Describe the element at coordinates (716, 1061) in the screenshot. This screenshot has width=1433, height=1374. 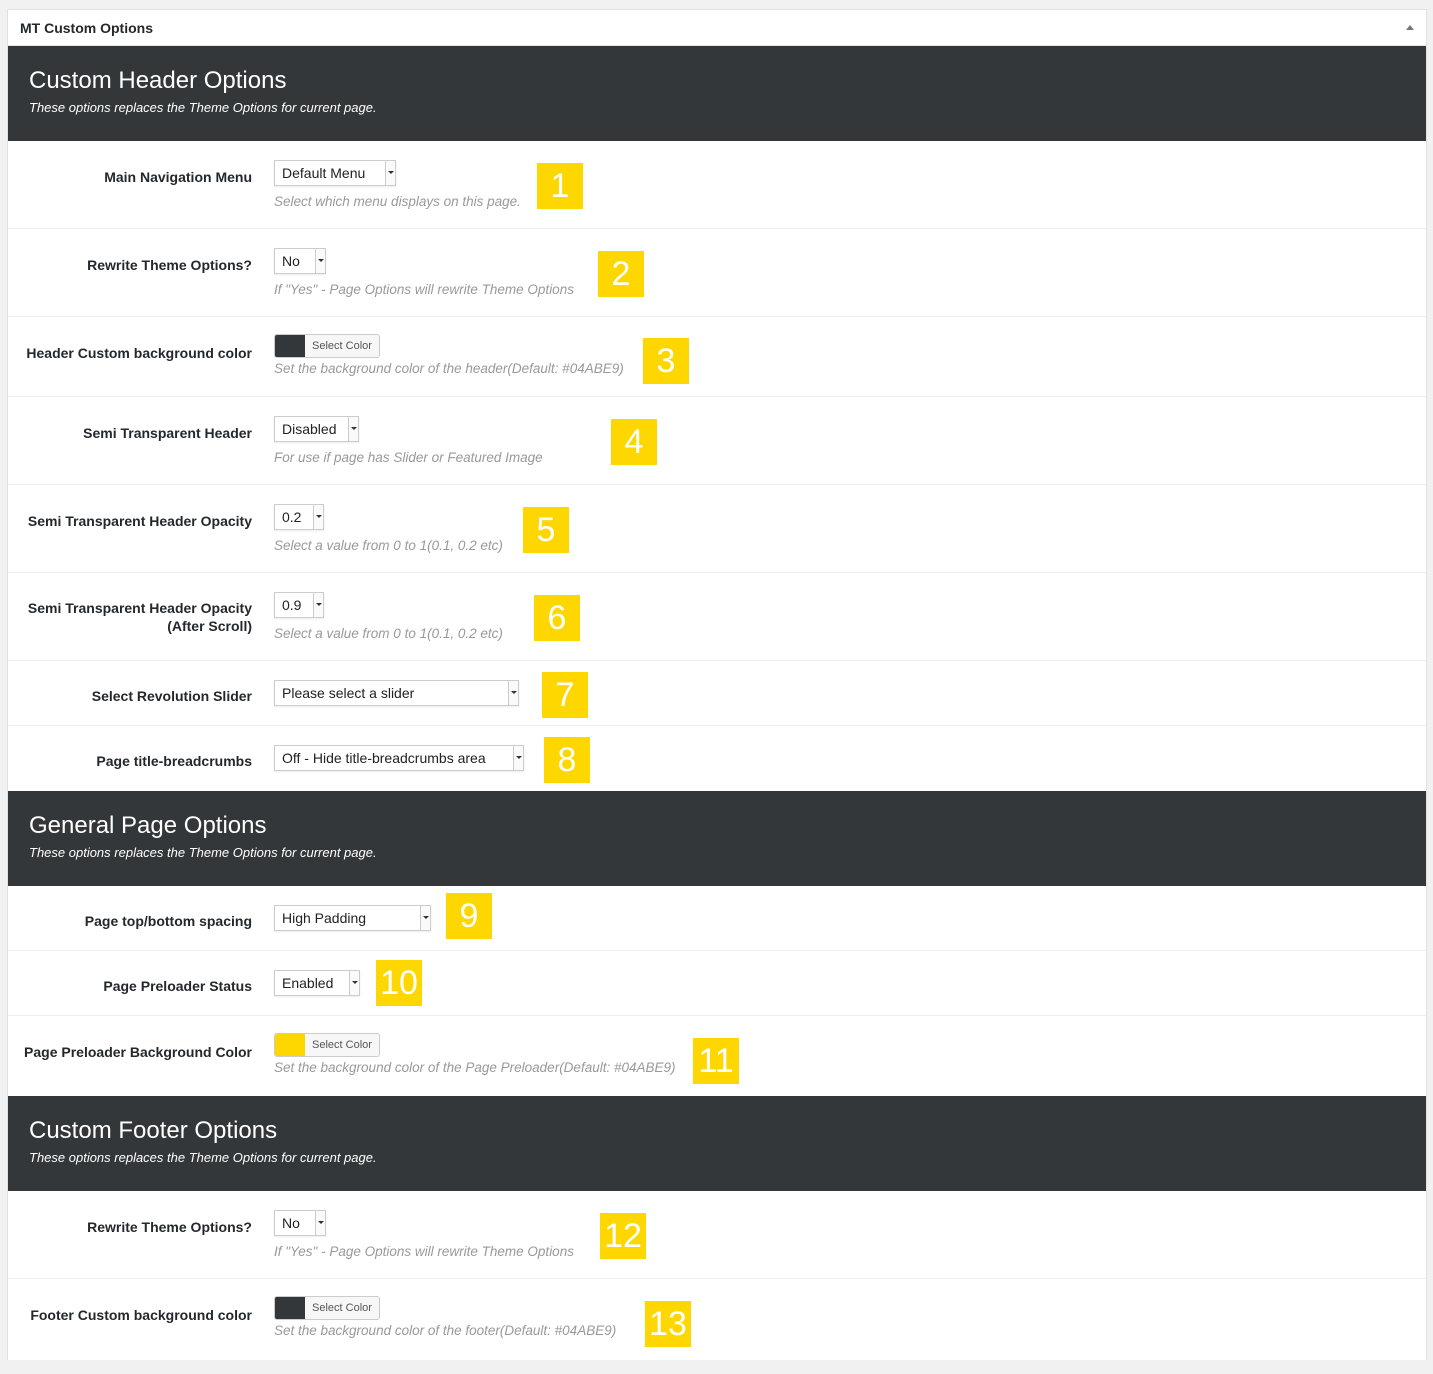
I see `annotation-badge: 11` at that location.